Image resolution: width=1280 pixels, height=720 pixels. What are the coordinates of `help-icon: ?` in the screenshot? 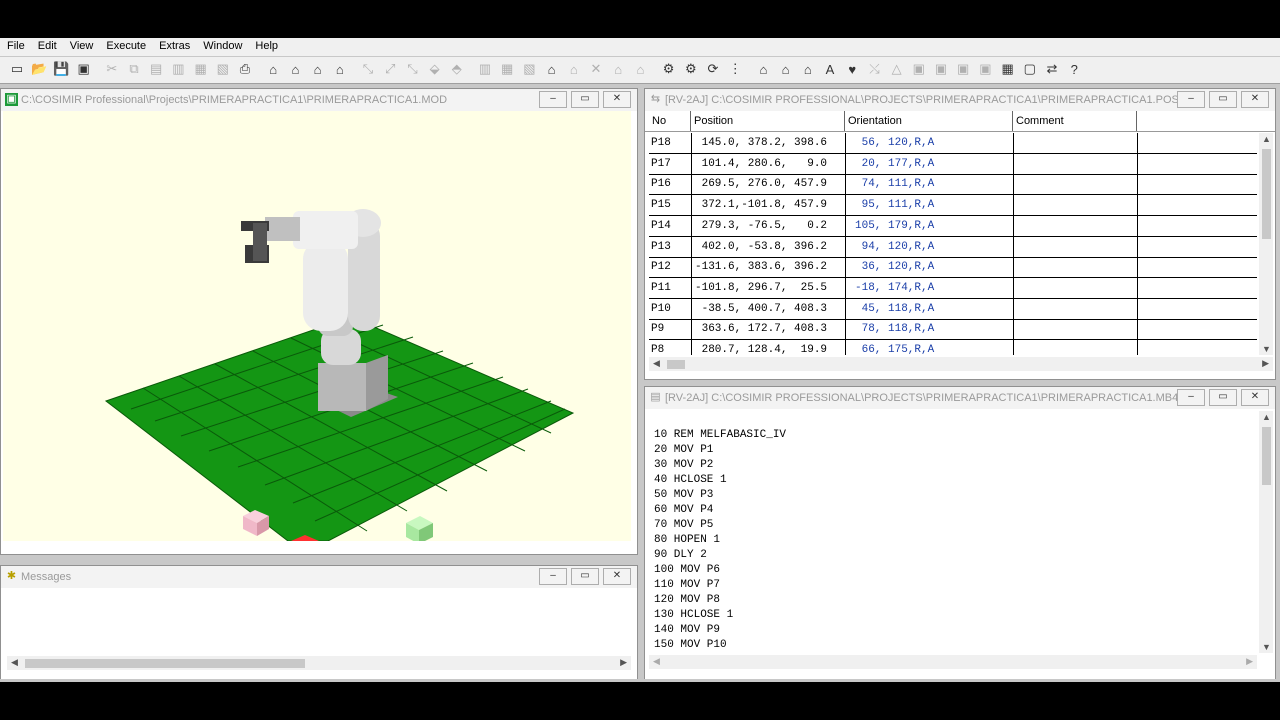 It's located at (1074, 69).